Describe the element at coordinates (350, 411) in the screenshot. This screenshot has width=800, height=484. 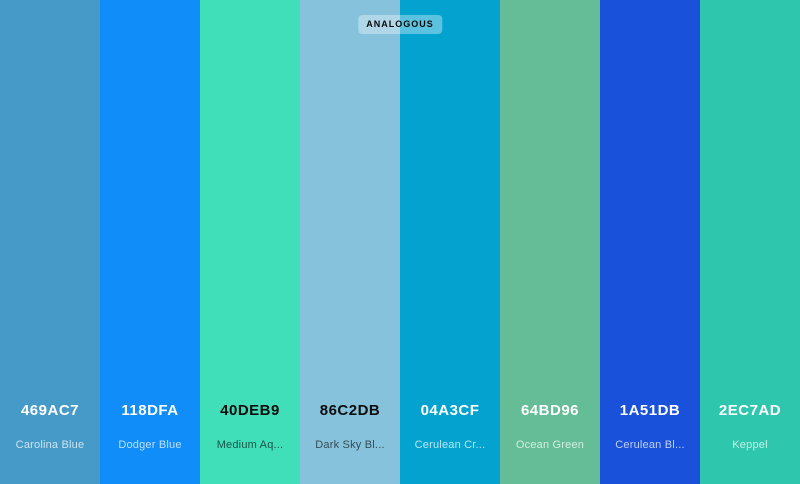
I see `swatch-hex: 86C2DB` at that location.